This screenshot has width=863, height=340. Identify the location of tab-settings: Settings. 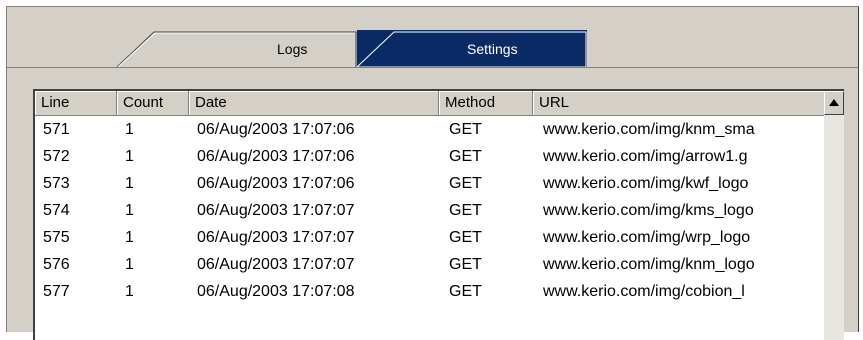
(472, 48).